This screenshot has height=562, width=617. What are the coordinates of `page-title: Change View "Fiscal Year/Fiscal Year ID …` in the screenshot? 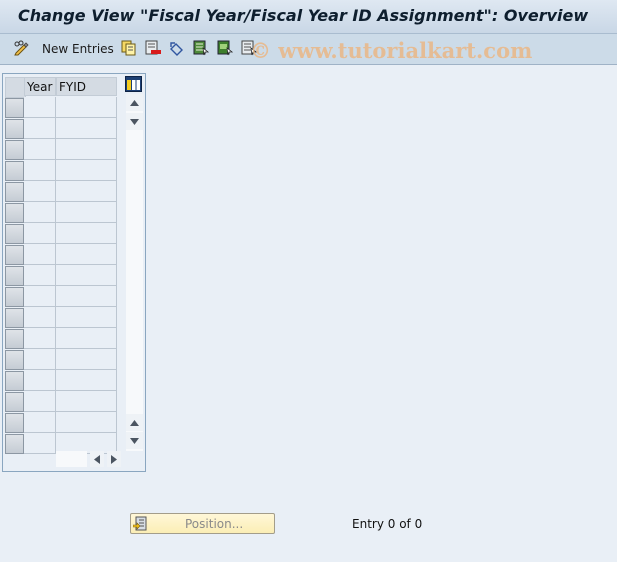 It's located at (303, 15).